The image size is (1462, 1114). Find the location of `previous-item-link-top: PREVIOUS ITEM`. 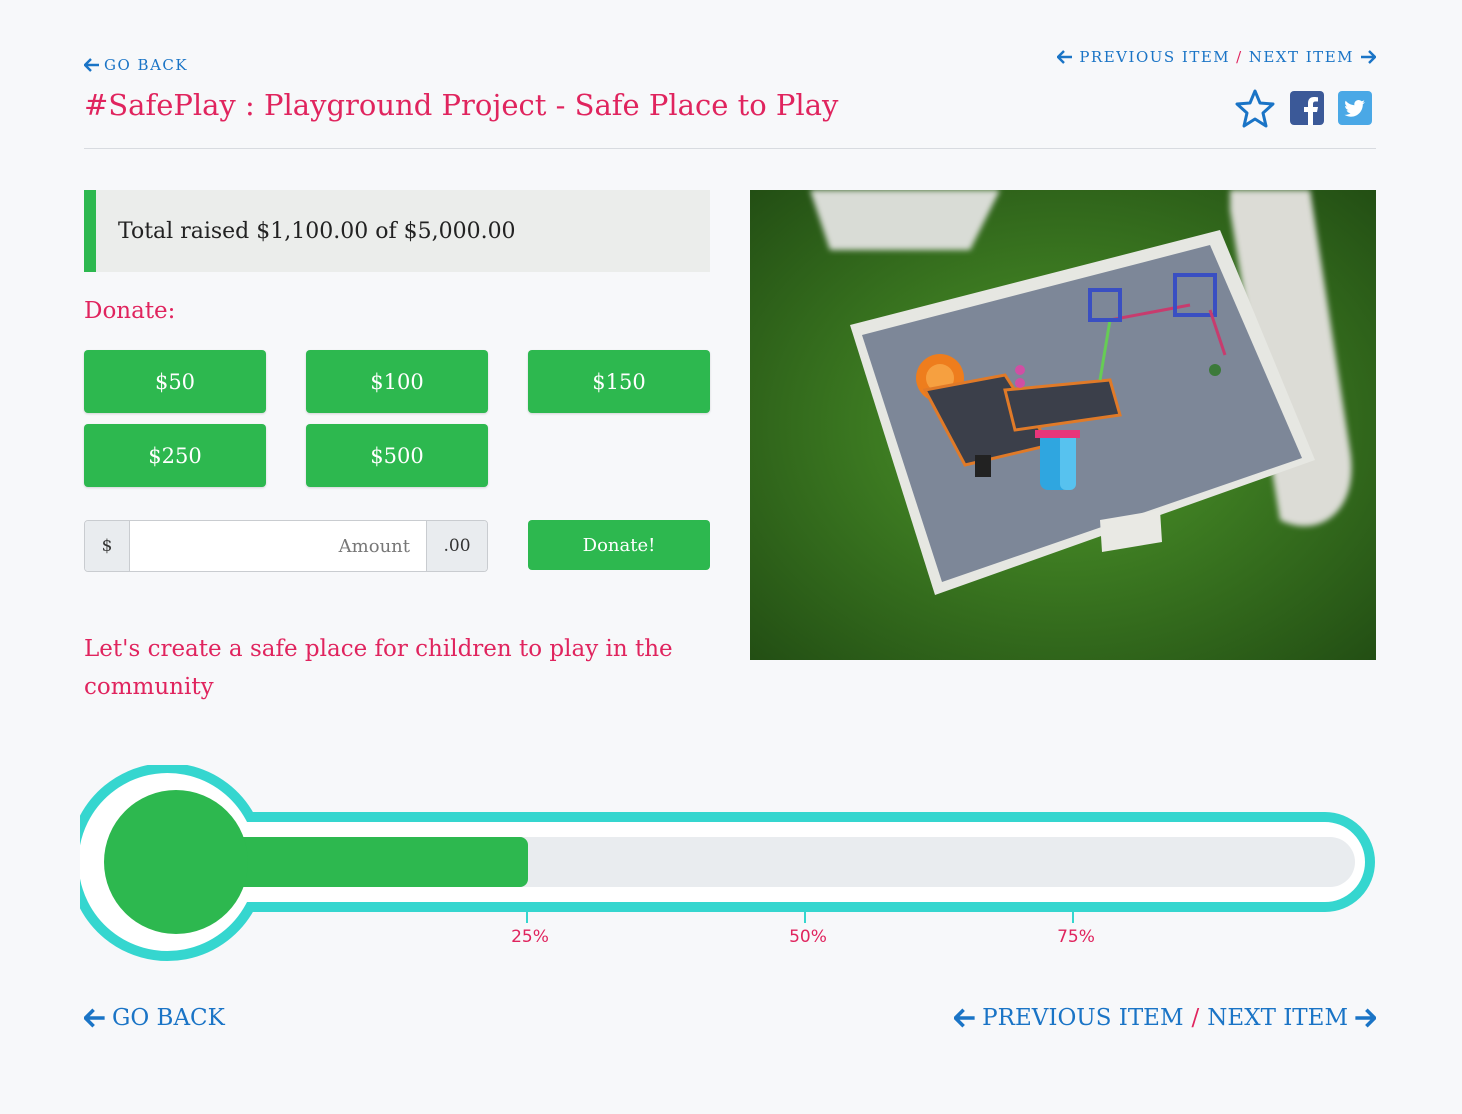

previous-item-link-top: PREVIOUS ITEM is located at coordinates (1143, 57).